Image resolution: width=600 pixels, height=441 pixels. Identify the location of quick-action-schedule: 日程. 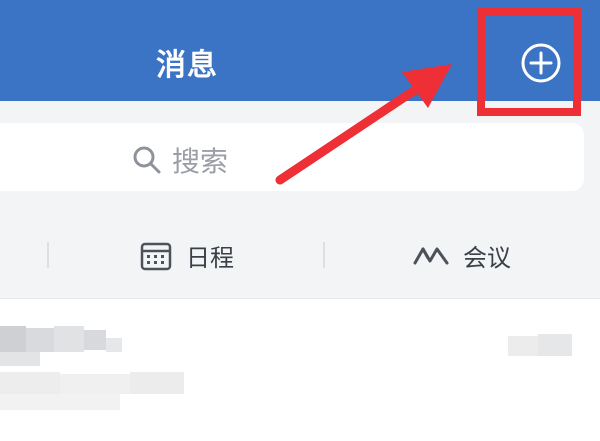
(187, 255).